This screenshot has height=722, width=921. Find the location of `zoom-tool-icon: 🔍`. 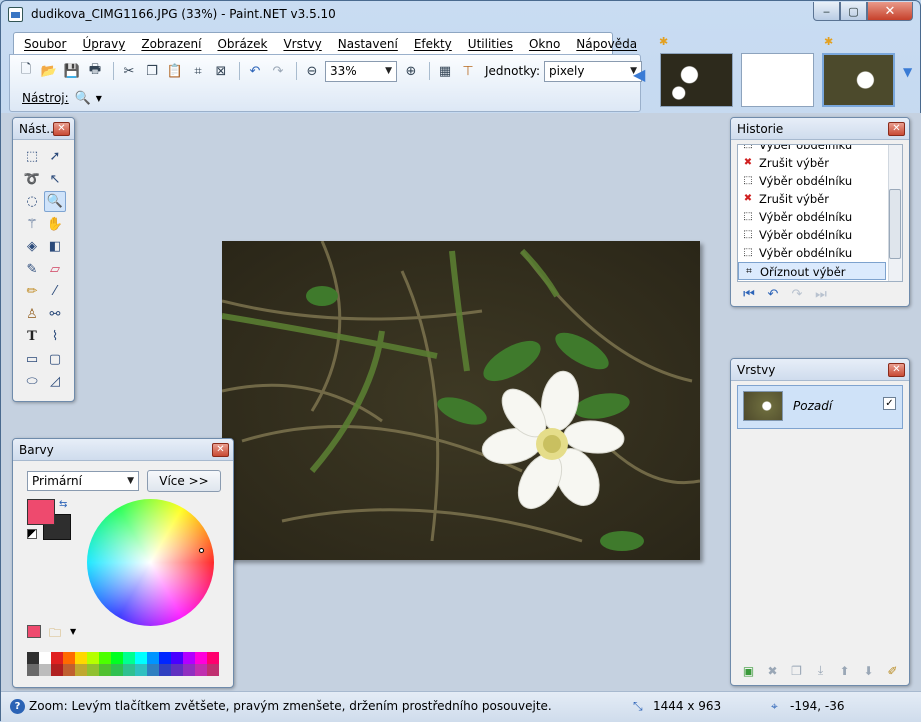

zoom-tool-icon: 🔍 is located at coordinates (55, 201).